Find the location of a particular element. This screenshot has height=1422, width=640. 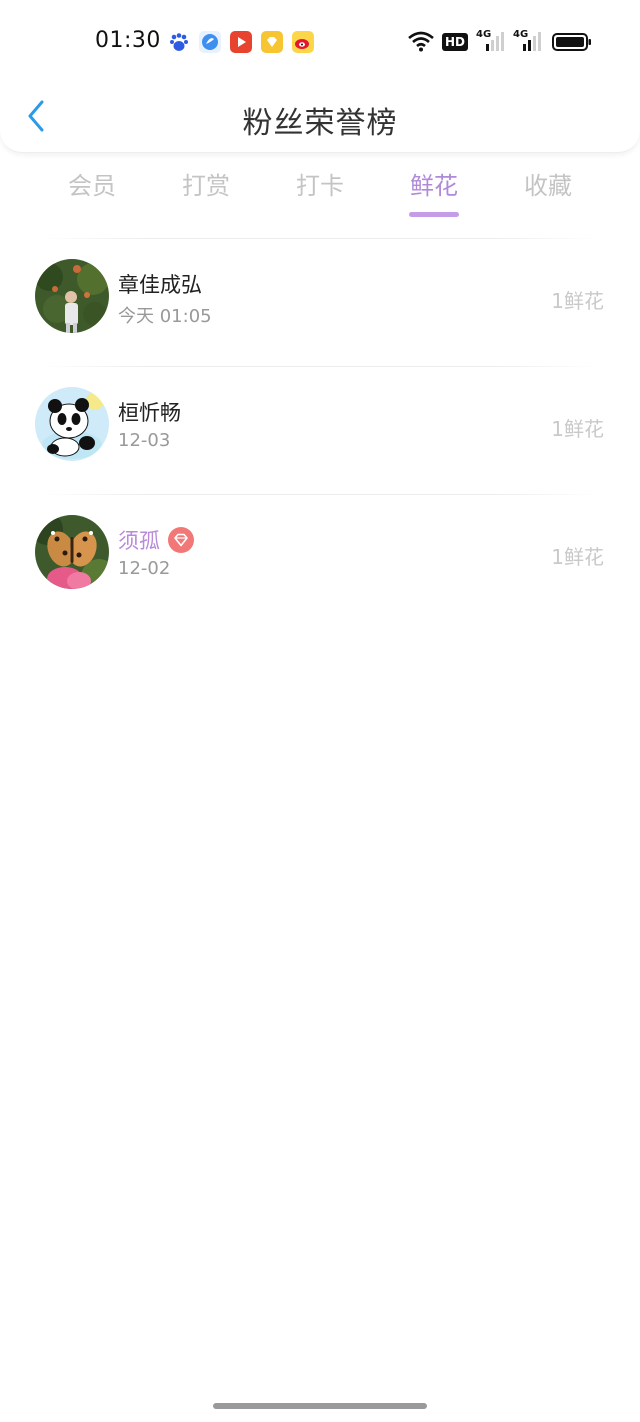

home-indicator is located at coordinates (320, 1406).